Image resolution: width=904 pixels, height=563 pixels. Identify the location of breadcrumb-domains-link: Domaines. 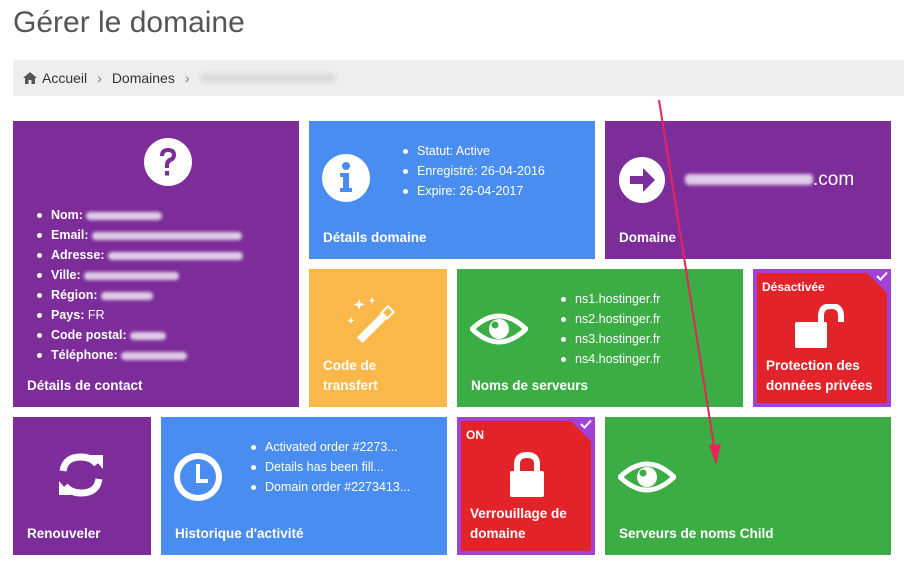
(143, 78).